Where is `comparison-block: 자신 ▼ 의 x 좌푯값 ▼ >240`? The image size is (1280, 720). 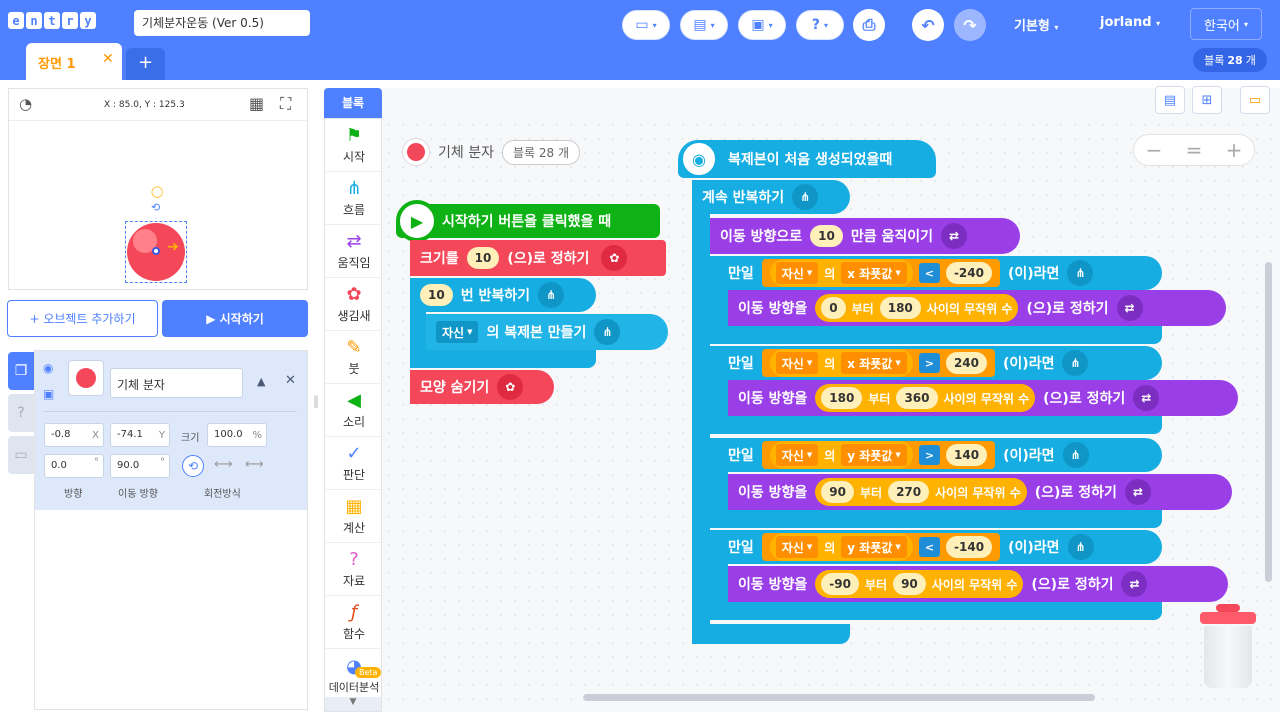
comparison-block: 자신 ▼ 의 x 좌푯값 ▼ >240 is located at coordinates (878, 363).